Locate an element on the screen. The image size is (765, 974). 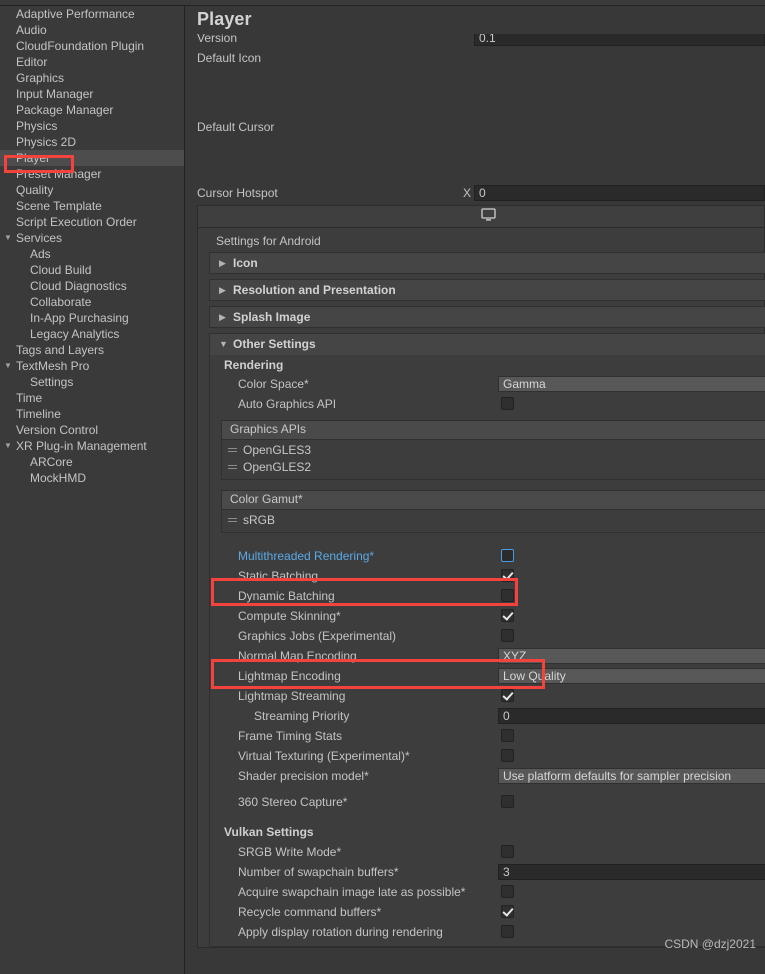
sidebar-item-collaborate: Collaborate is located at coordinates (92, 302).